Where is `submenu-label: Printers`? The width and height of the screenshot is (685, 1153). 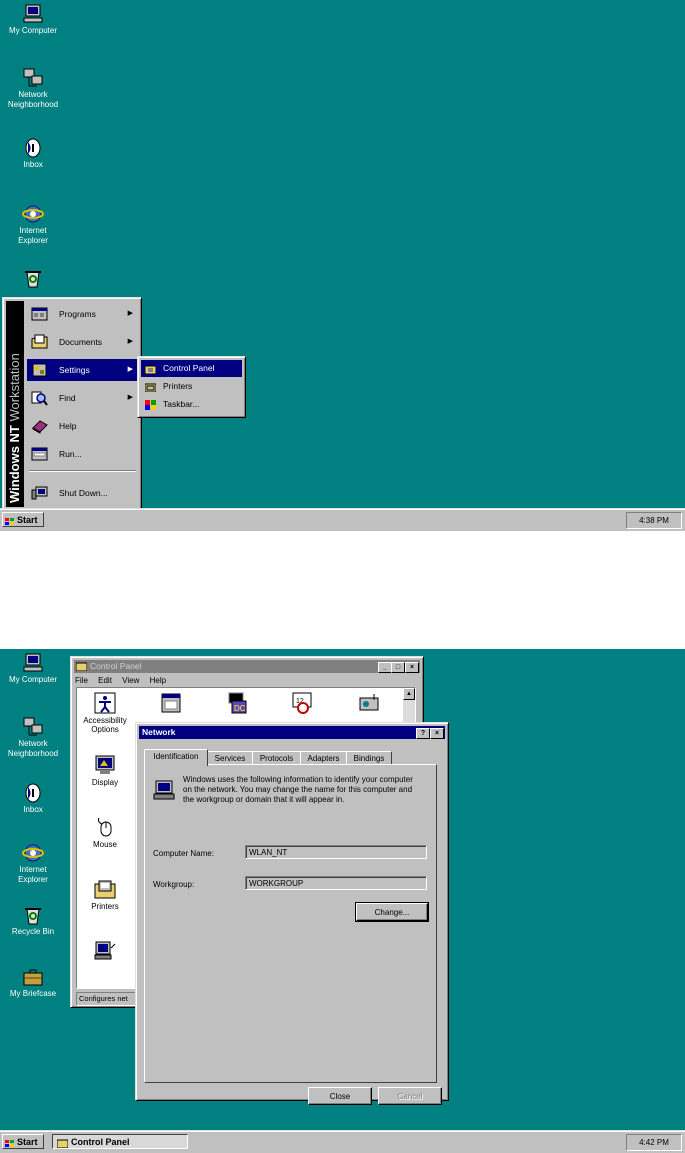
submenu-label: Printers is located at coordinates (178, 386).